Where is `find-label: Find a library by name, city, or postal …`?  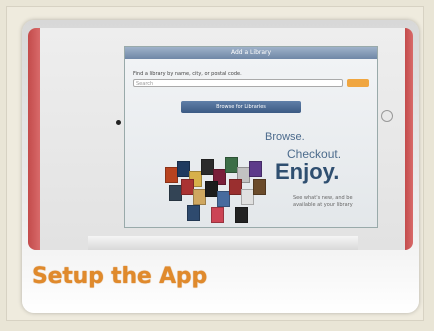 find-label: Find a library by name, city, or postal … is located at coordinates (187, 74).